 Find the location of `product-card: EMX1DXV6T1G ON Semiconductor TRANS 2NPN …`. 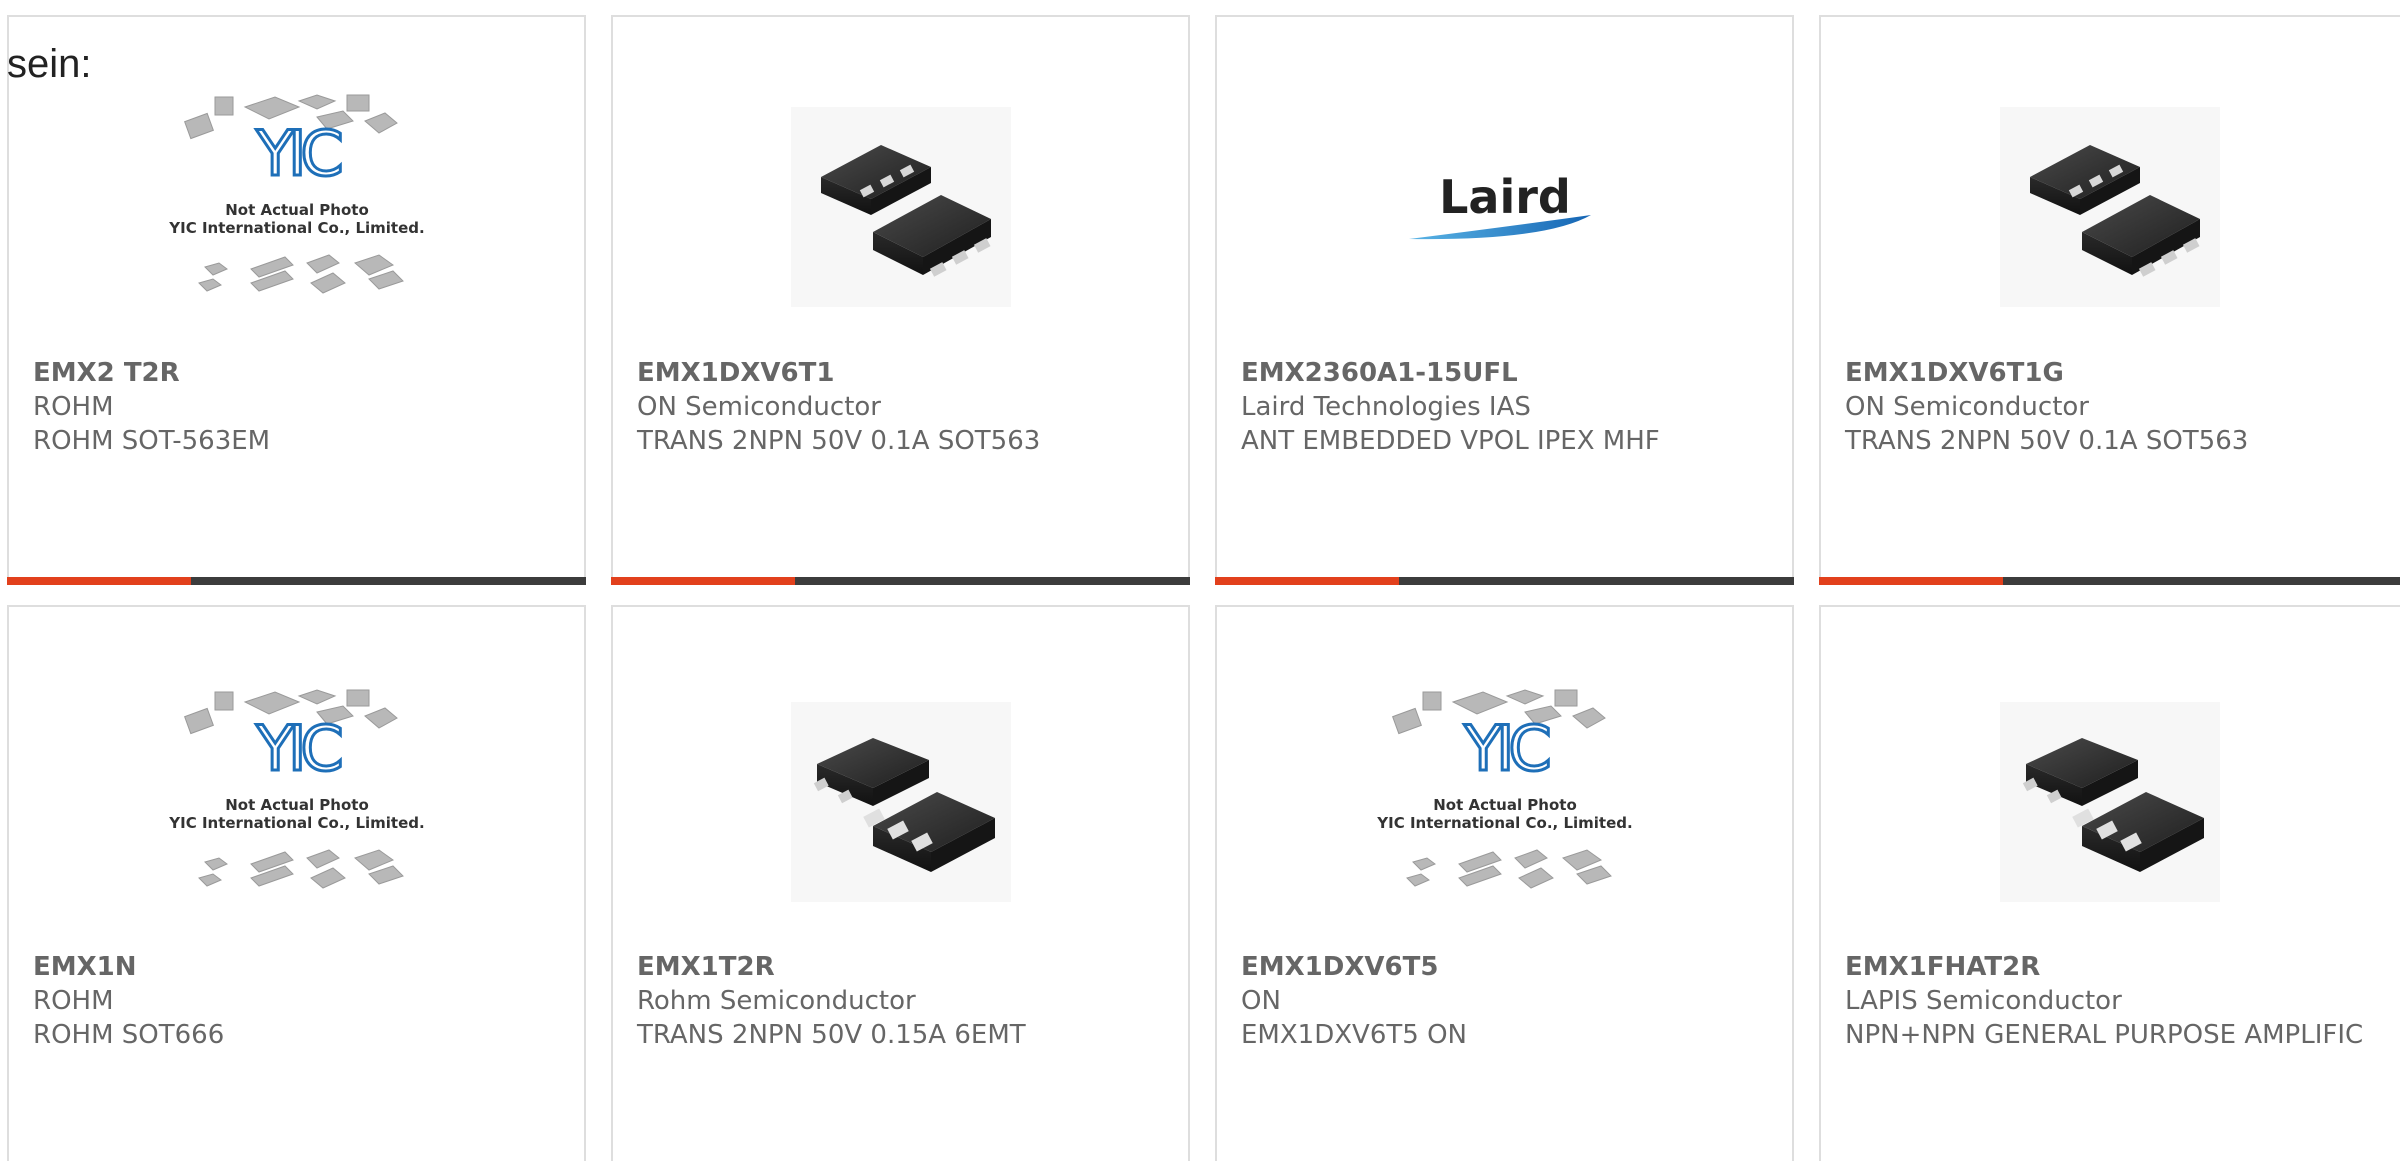

product-card: EMX1DXV6T1G ON Semiconductor TRANS 2NPN … is located at coordinates (2109, 300).